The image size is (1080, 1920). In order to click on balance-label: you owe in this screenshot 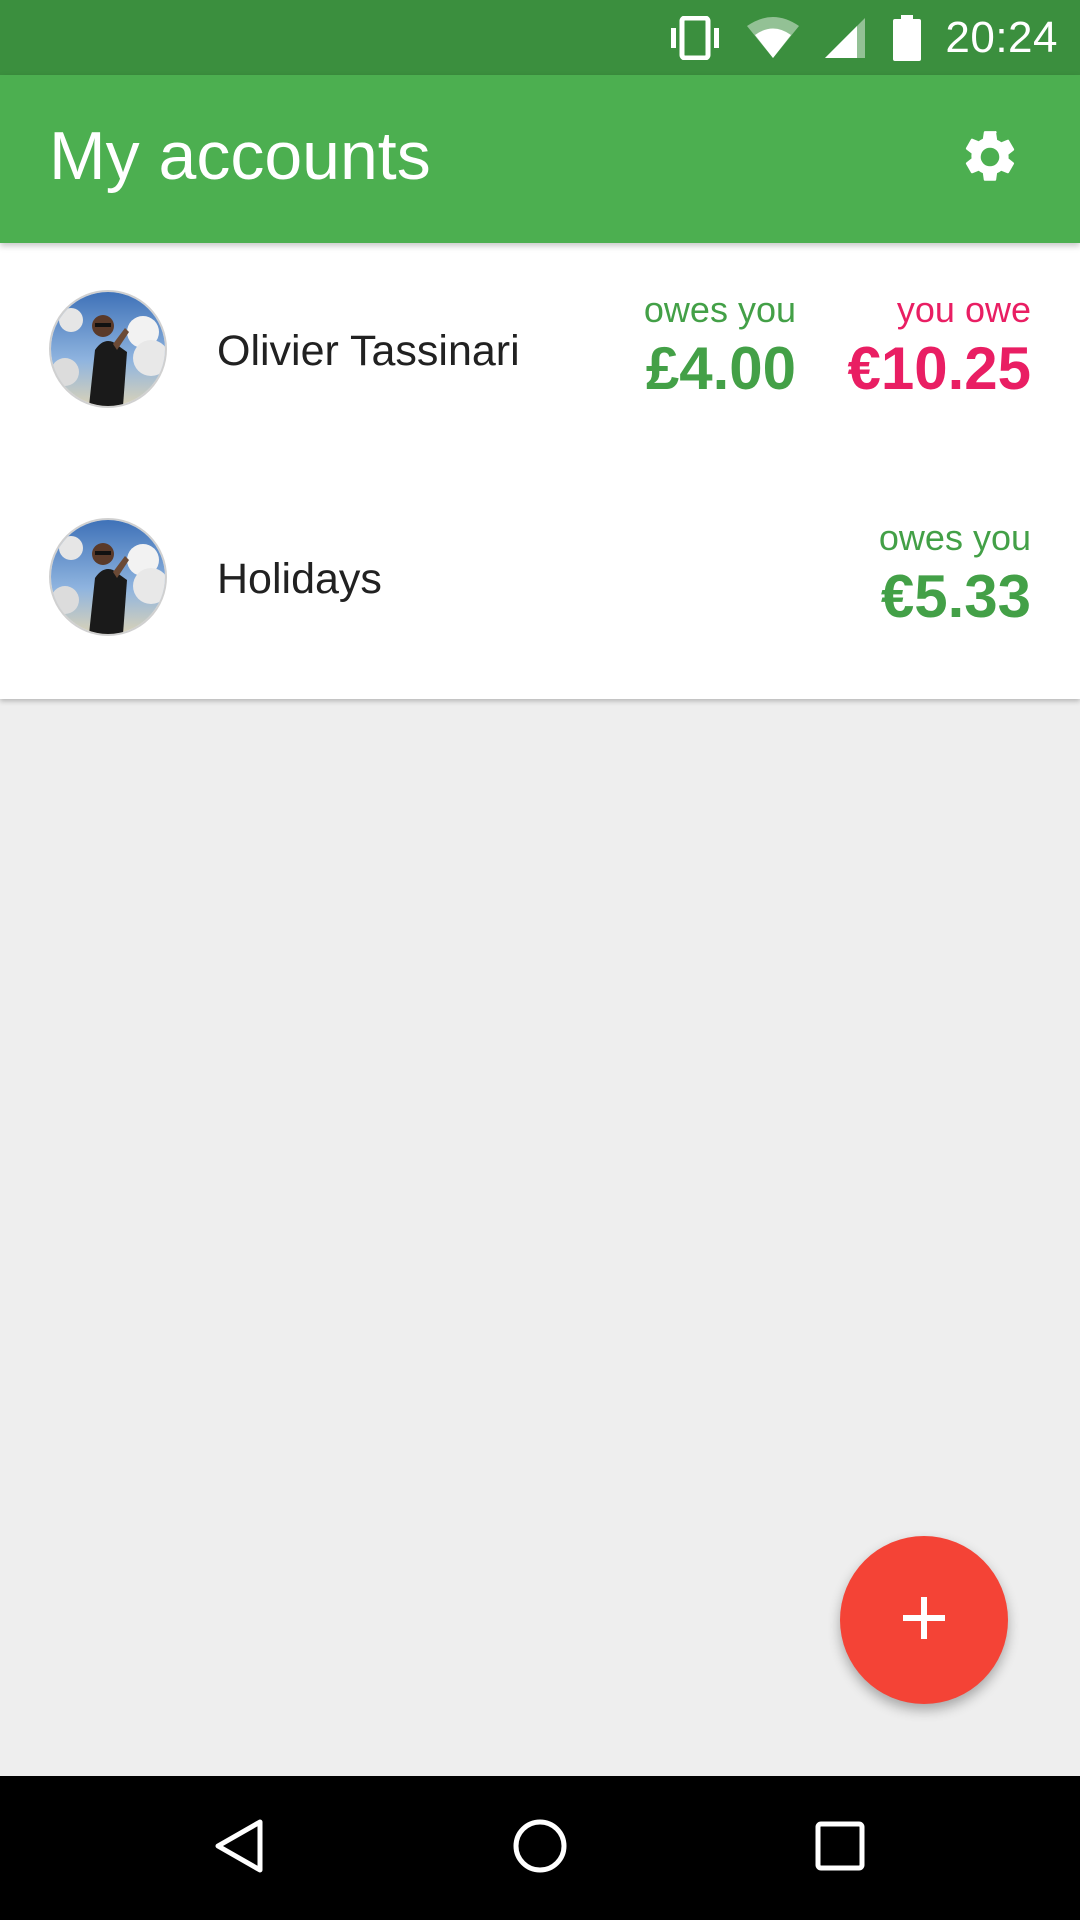, I will do `click(963, 309)`.